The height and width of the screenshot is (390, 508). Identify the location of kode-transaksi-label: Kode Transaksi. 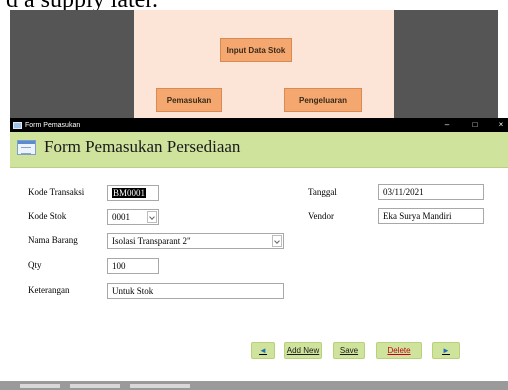
(56, 192).